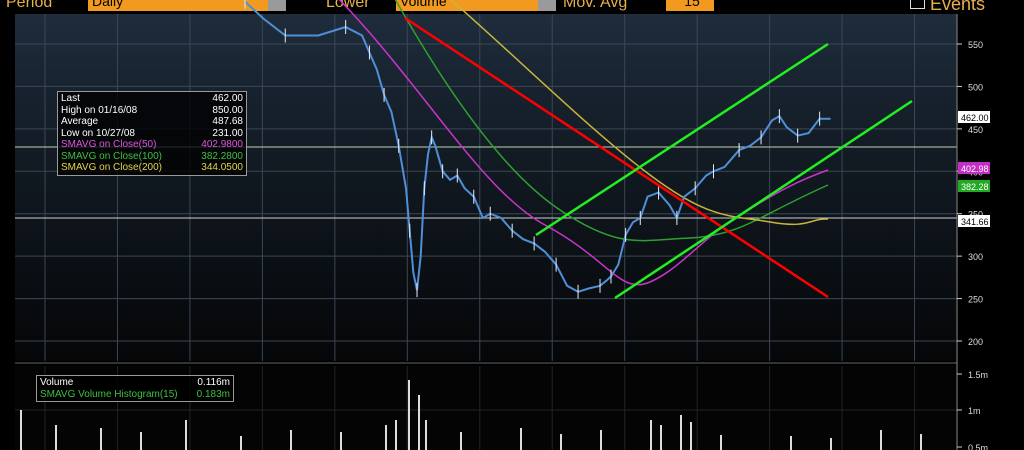  Describe the element at coordinates (975, 45) in the screenshot. I see `axis-tick-label: 550` at that location.